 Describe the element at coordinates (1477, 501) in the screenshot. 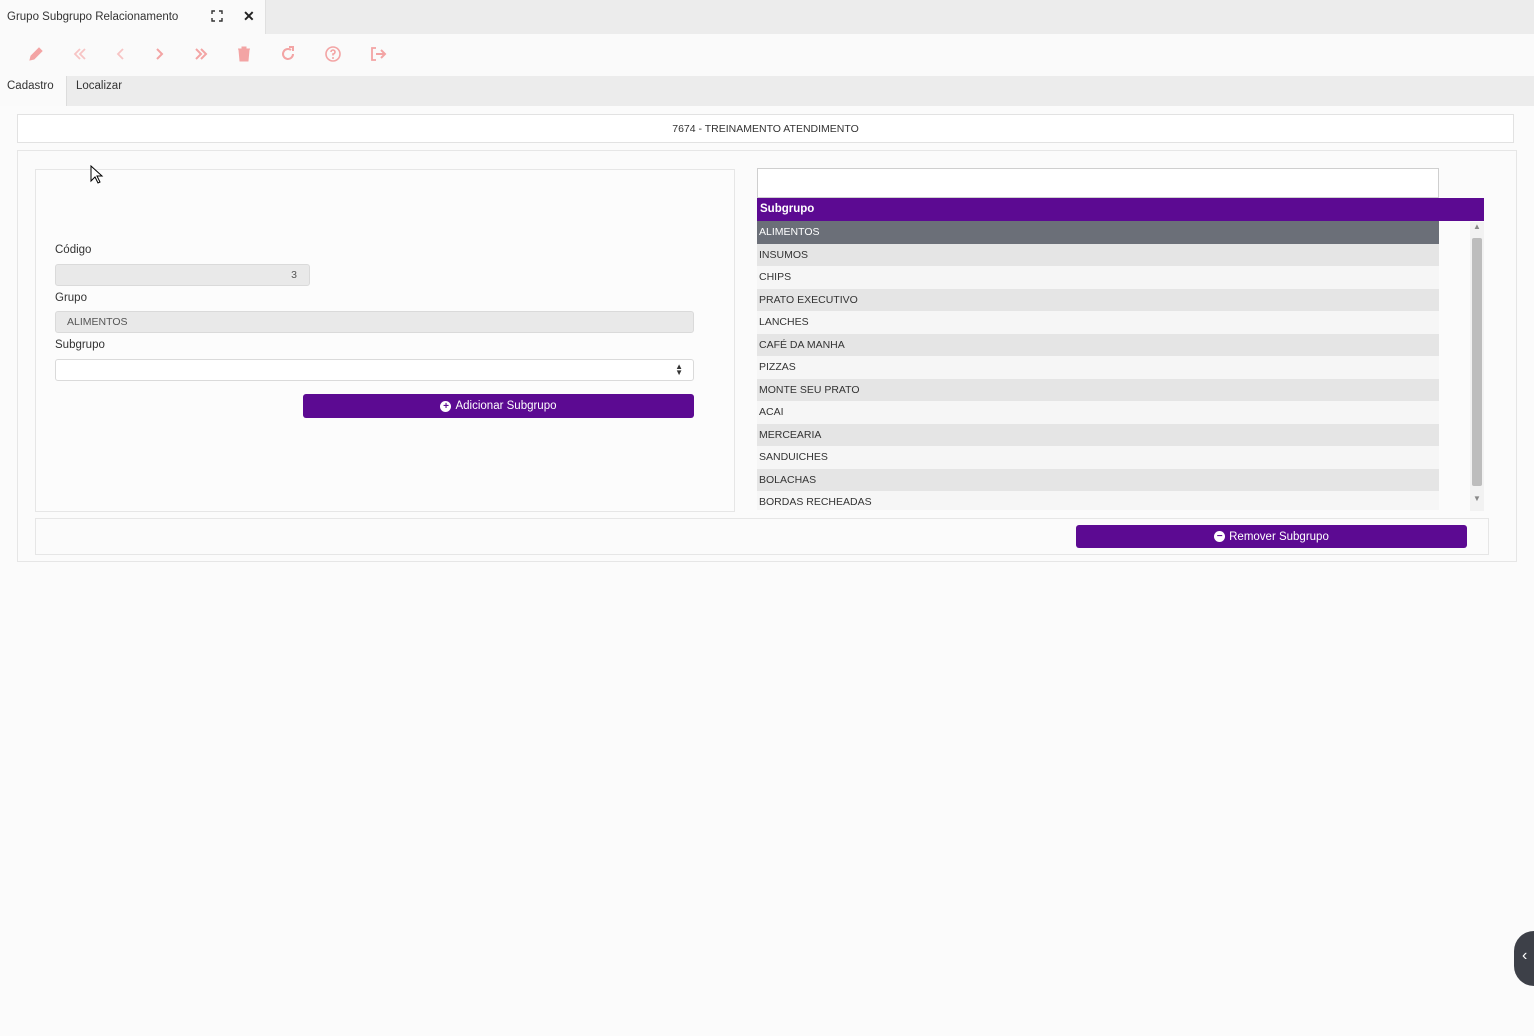

I see `scroll-down-icon: ▼` at that location.